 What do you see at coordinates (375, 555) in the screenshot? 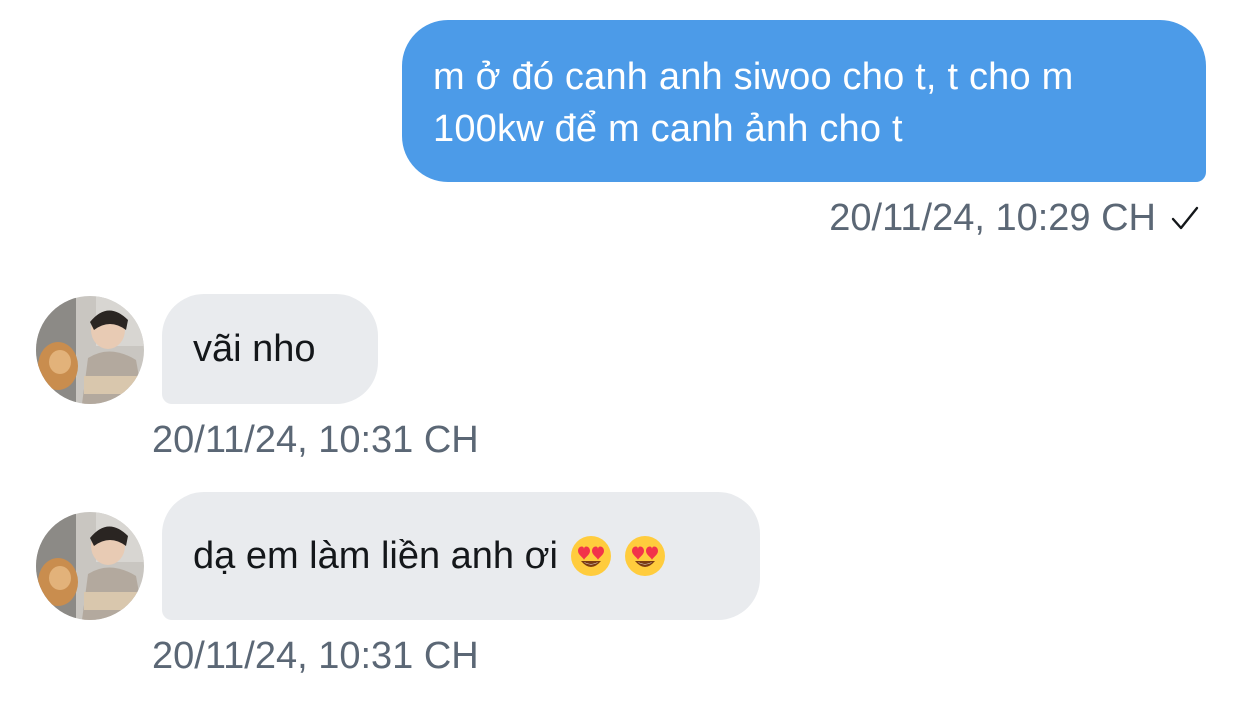
I see `message-text: dạ em làm liền anh ơi` at bounding box center [375, 555].